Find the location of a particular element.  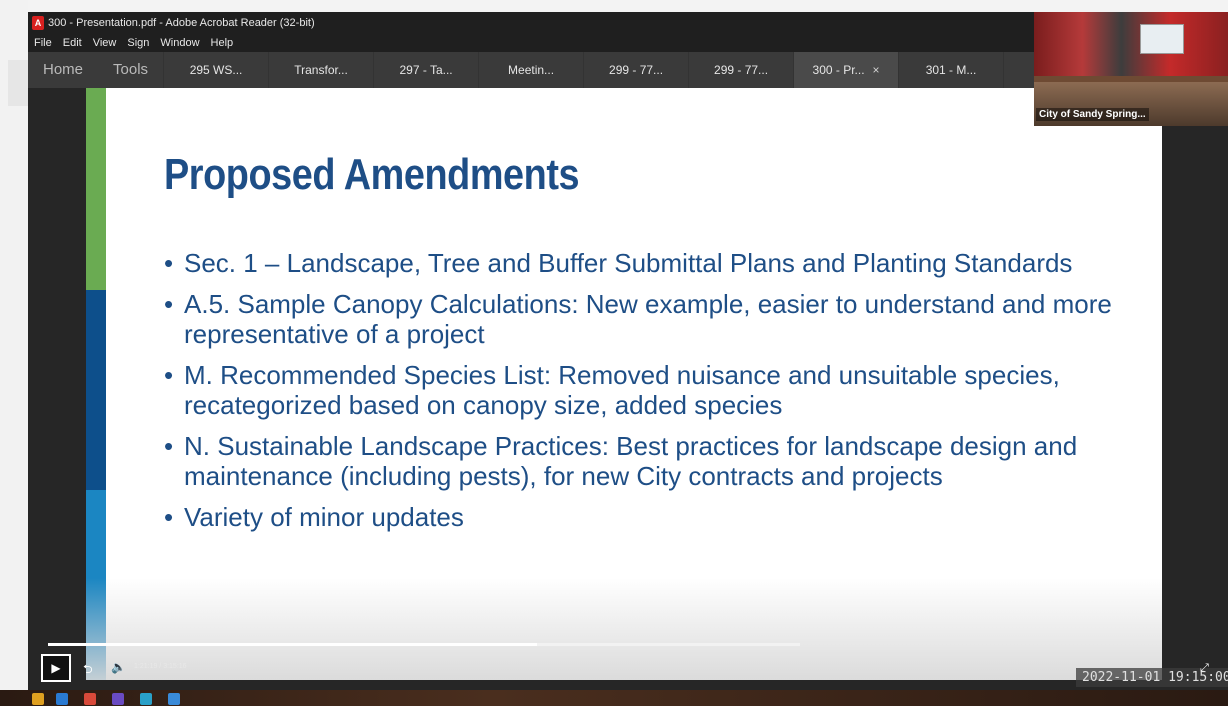

doc-tab-active: 300 - Pr... × is located at coordinates (846, 70).